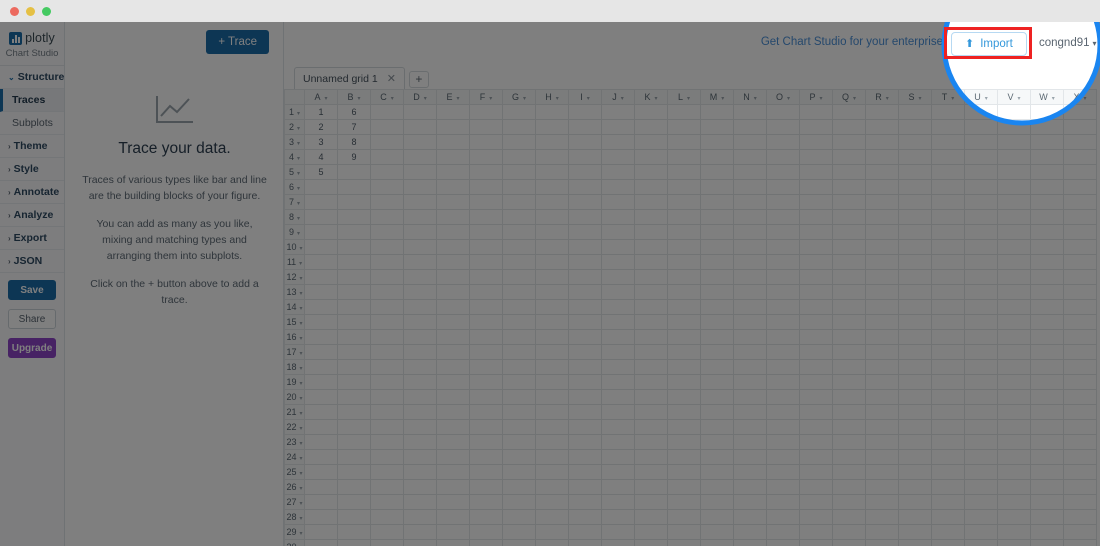 Image resolution: width=1100 pixels, height=546 pixels. What do you see at coordinates (32, 290) in the screenshot?
I see `save-button: Save` at bounding box center [32, 290].